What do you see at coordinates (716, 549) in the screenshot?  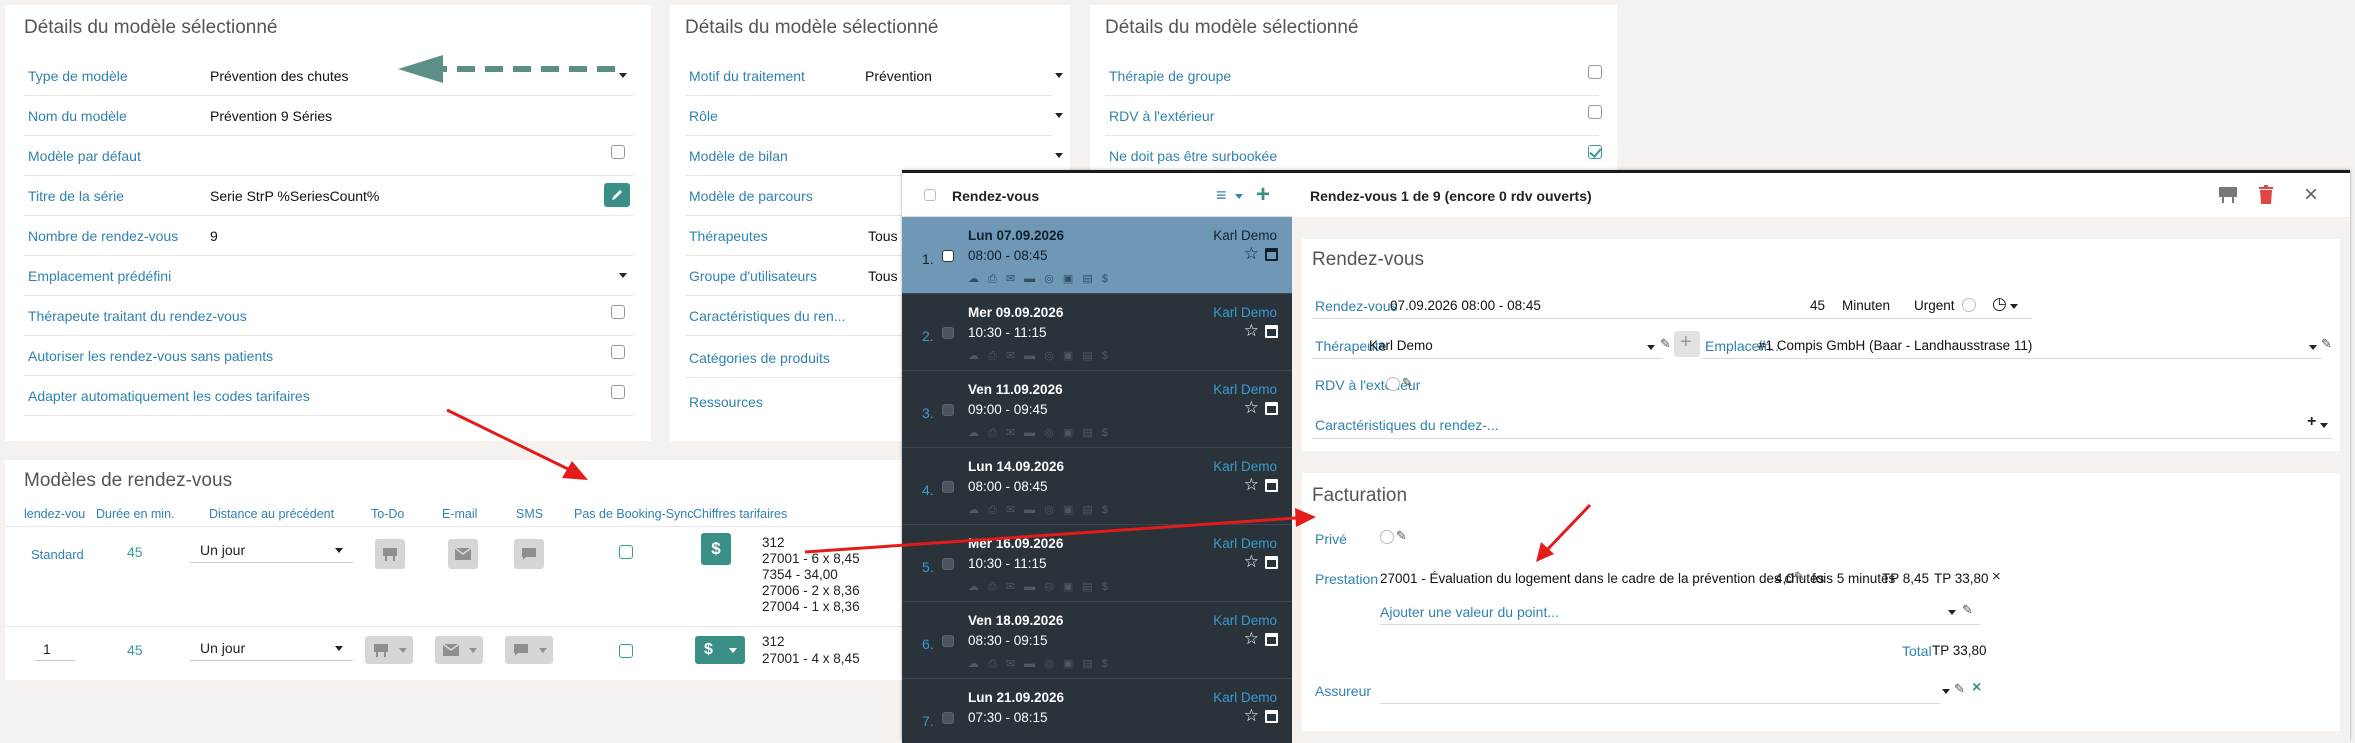 I see `tariff-button: $` at bounding box center [716, 549].